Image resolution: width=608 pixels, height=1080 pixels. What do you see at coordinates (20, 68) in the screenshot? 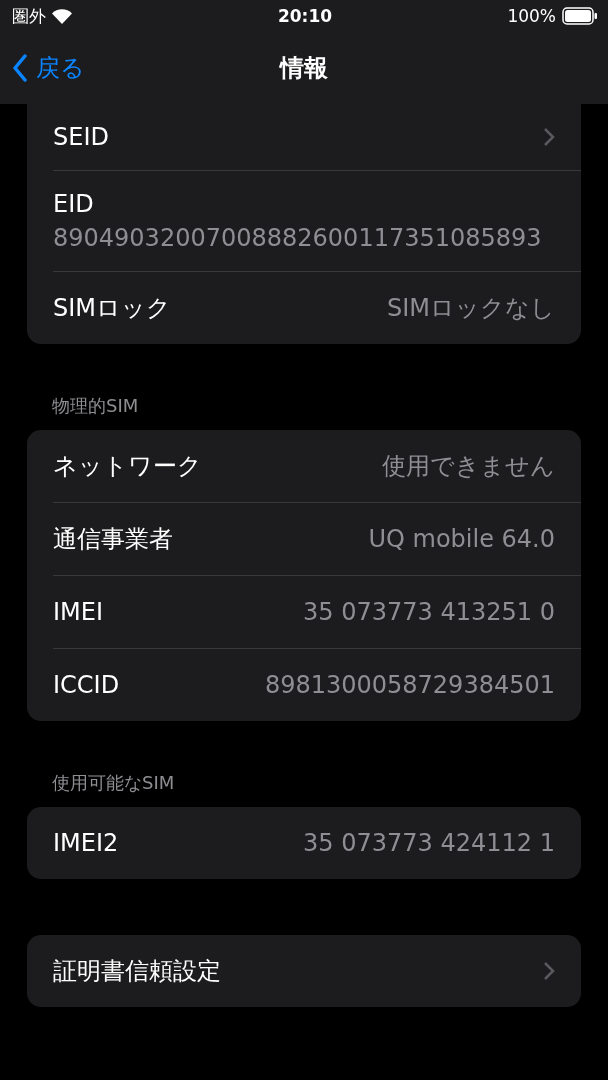
I see `back-chevron-icon` at bounding box center [20, 68].